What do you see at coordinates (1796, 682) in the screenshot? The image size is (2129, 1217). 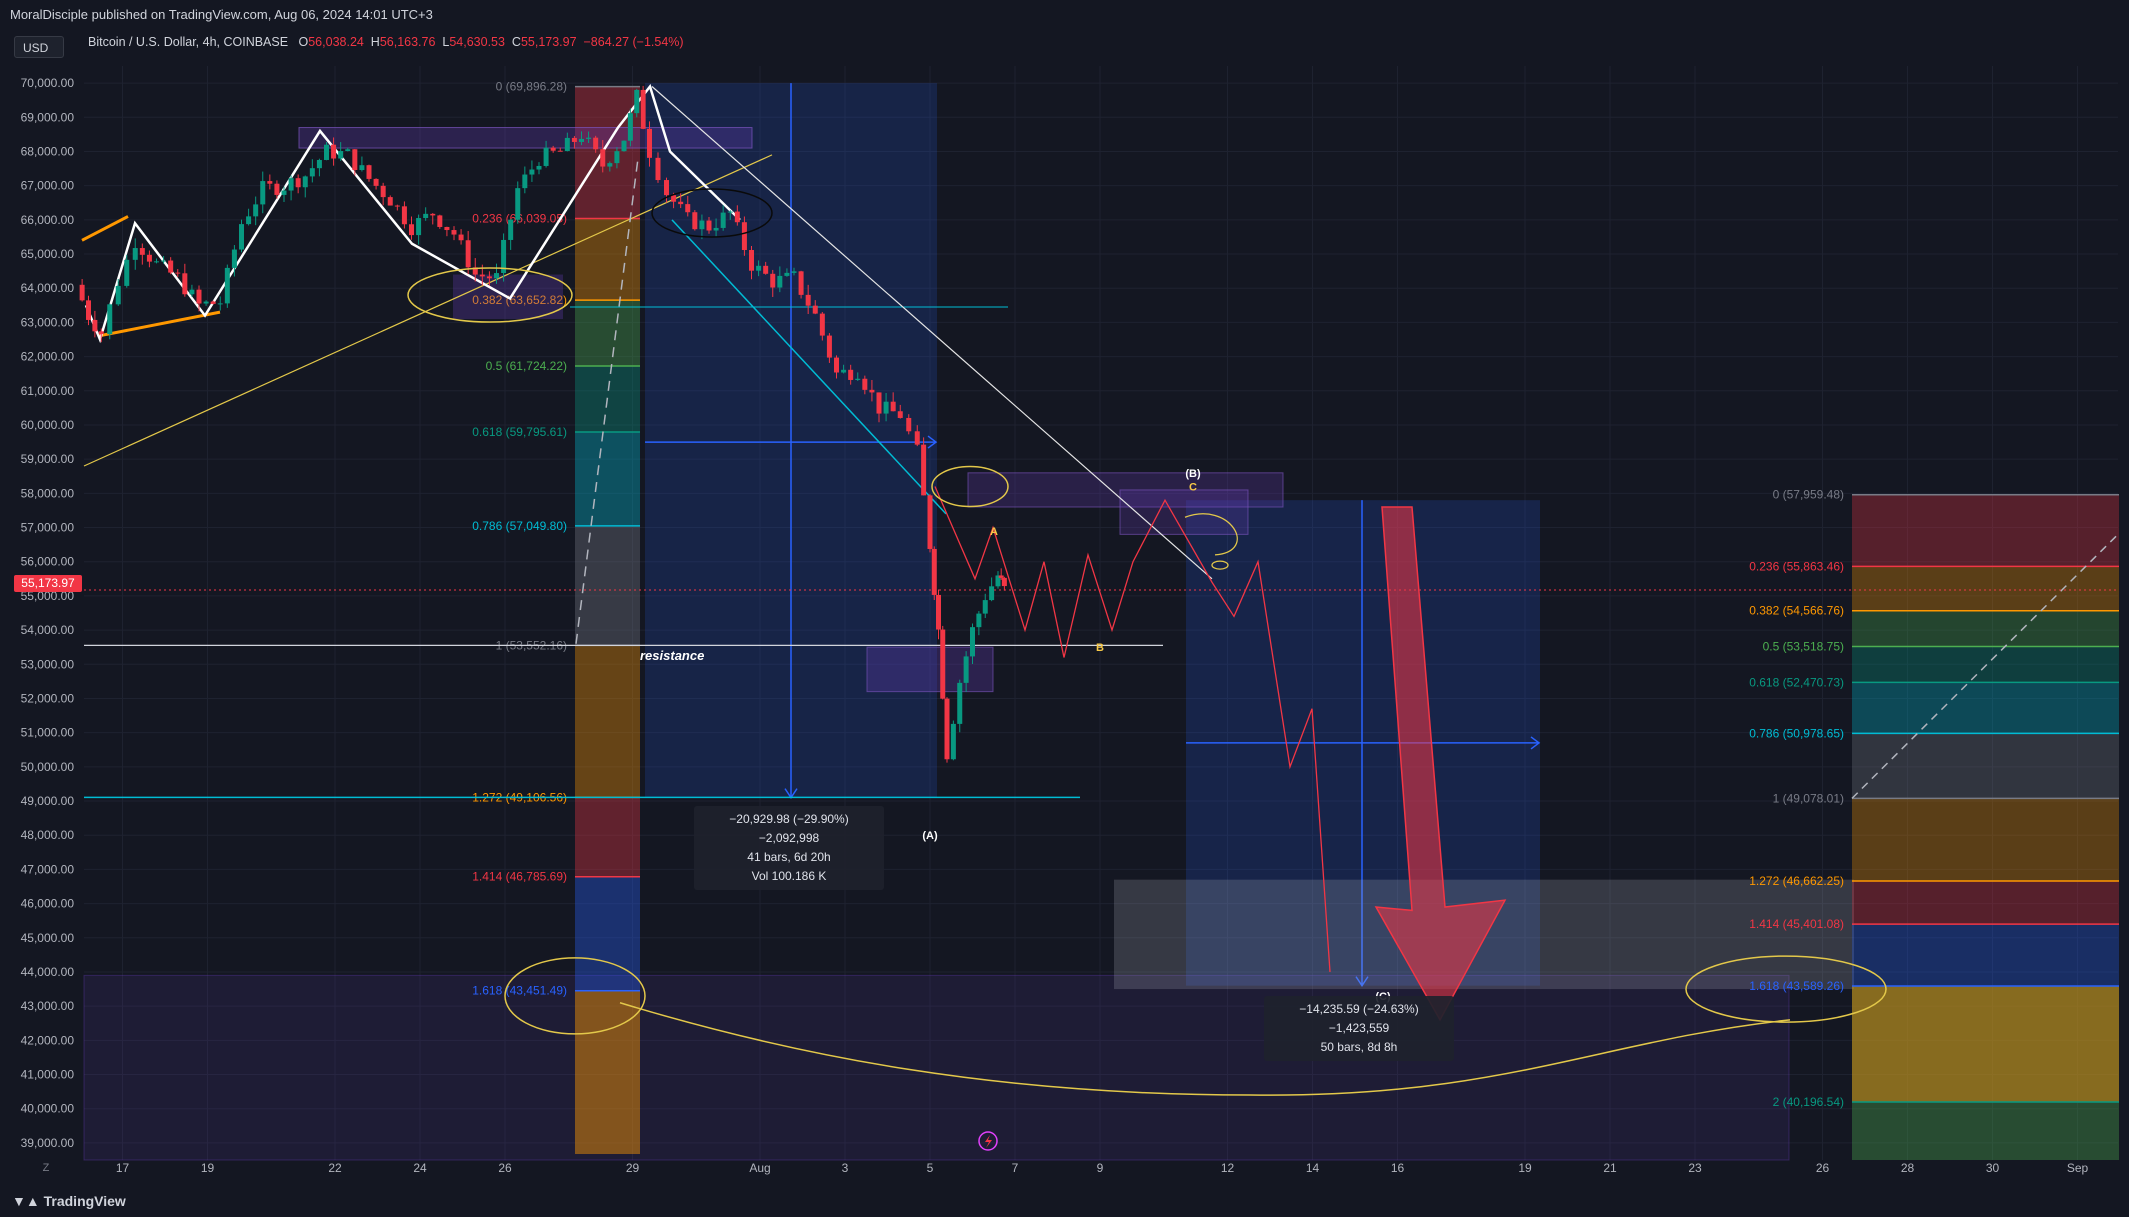 I see `fib-right-label: 0.618 (52,470.73)` at bounding box center [1796, 682].